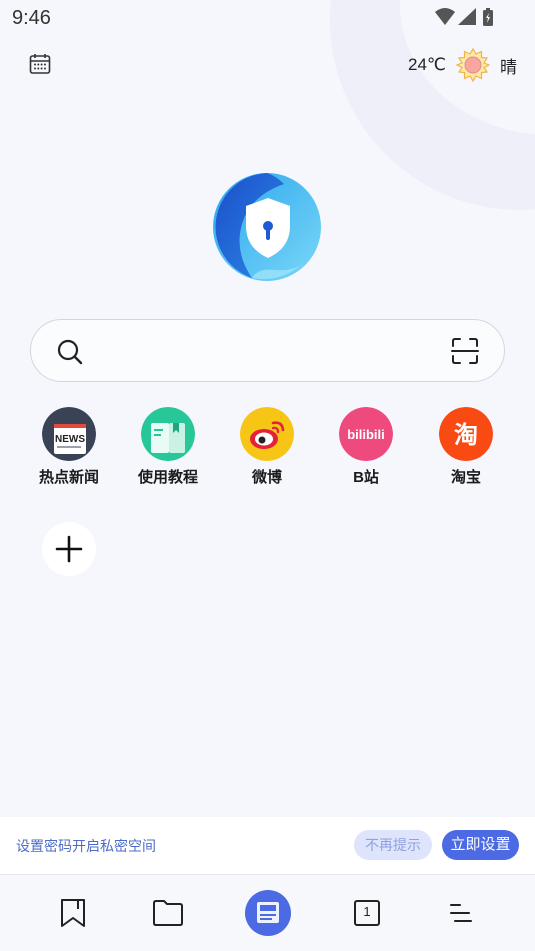 Image resolution: width=535 pixels, height=951 pixels. I want to click on private-space-banner: 设置密码开启私密空间 不再提示 立即设置, so click(267, 845).